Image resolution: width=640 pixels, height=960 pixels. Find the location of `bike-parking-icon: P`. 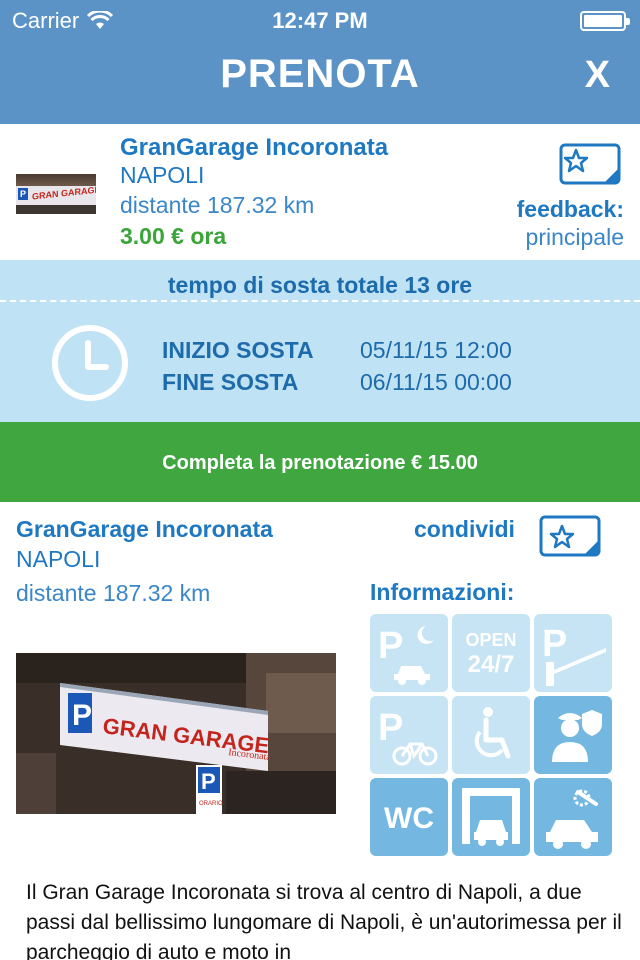

bike-parking-icon: P is located at coordinates (408, 736).